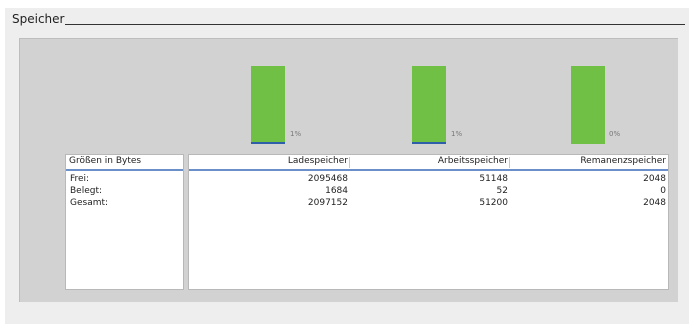 Image resolution: width=693 pixels, height=327 pixels. What do you see at coordinates (457, 134) in the screenshot?
I see `bar-percent-arbeitsspeicher: 1%` at bounding box center [457, 134].